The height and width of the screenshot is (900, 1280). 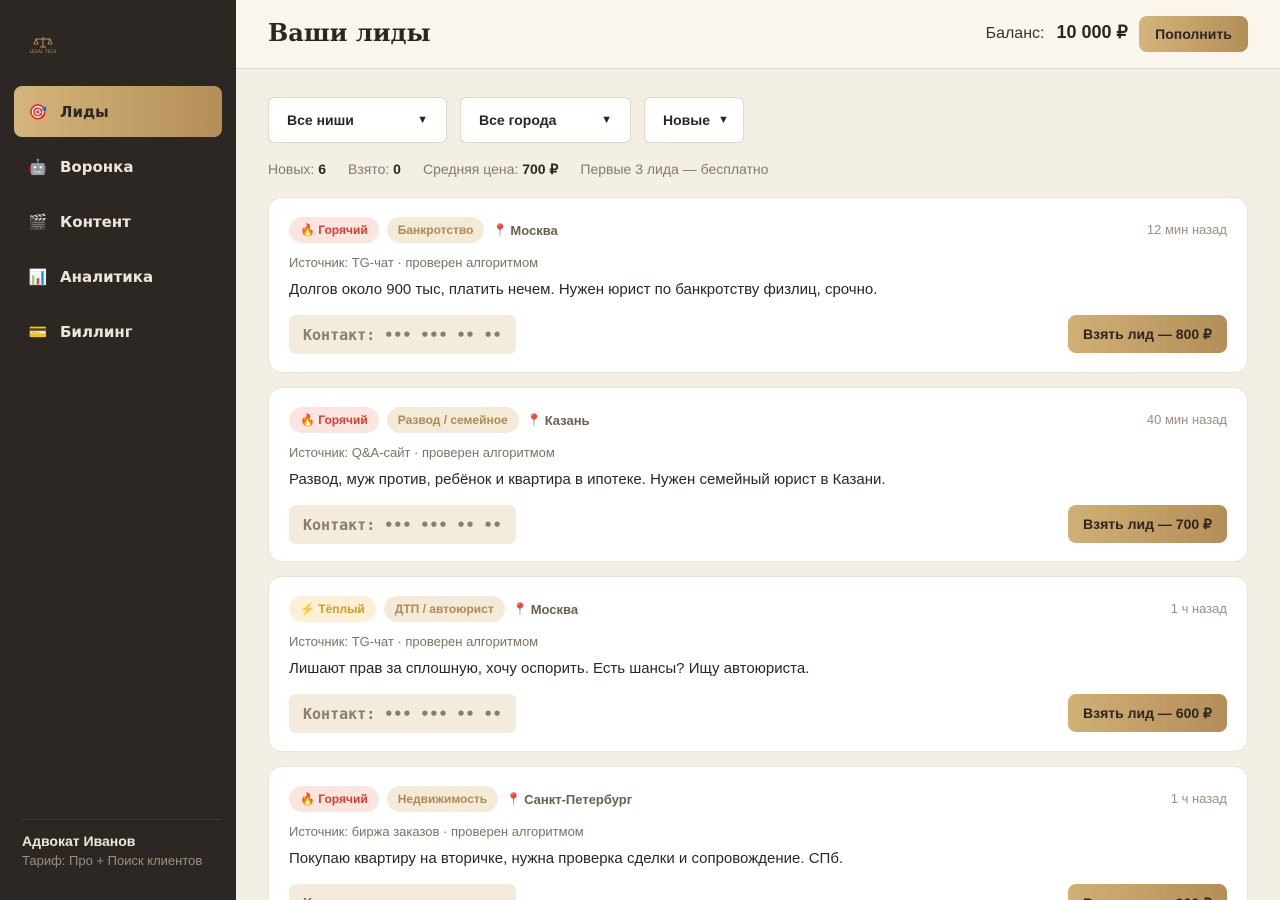 What do you see at coordinates (578, 799) in the screenshot?
I see `city-name: Санкт-Петербург` at bounding box center [578, 799].